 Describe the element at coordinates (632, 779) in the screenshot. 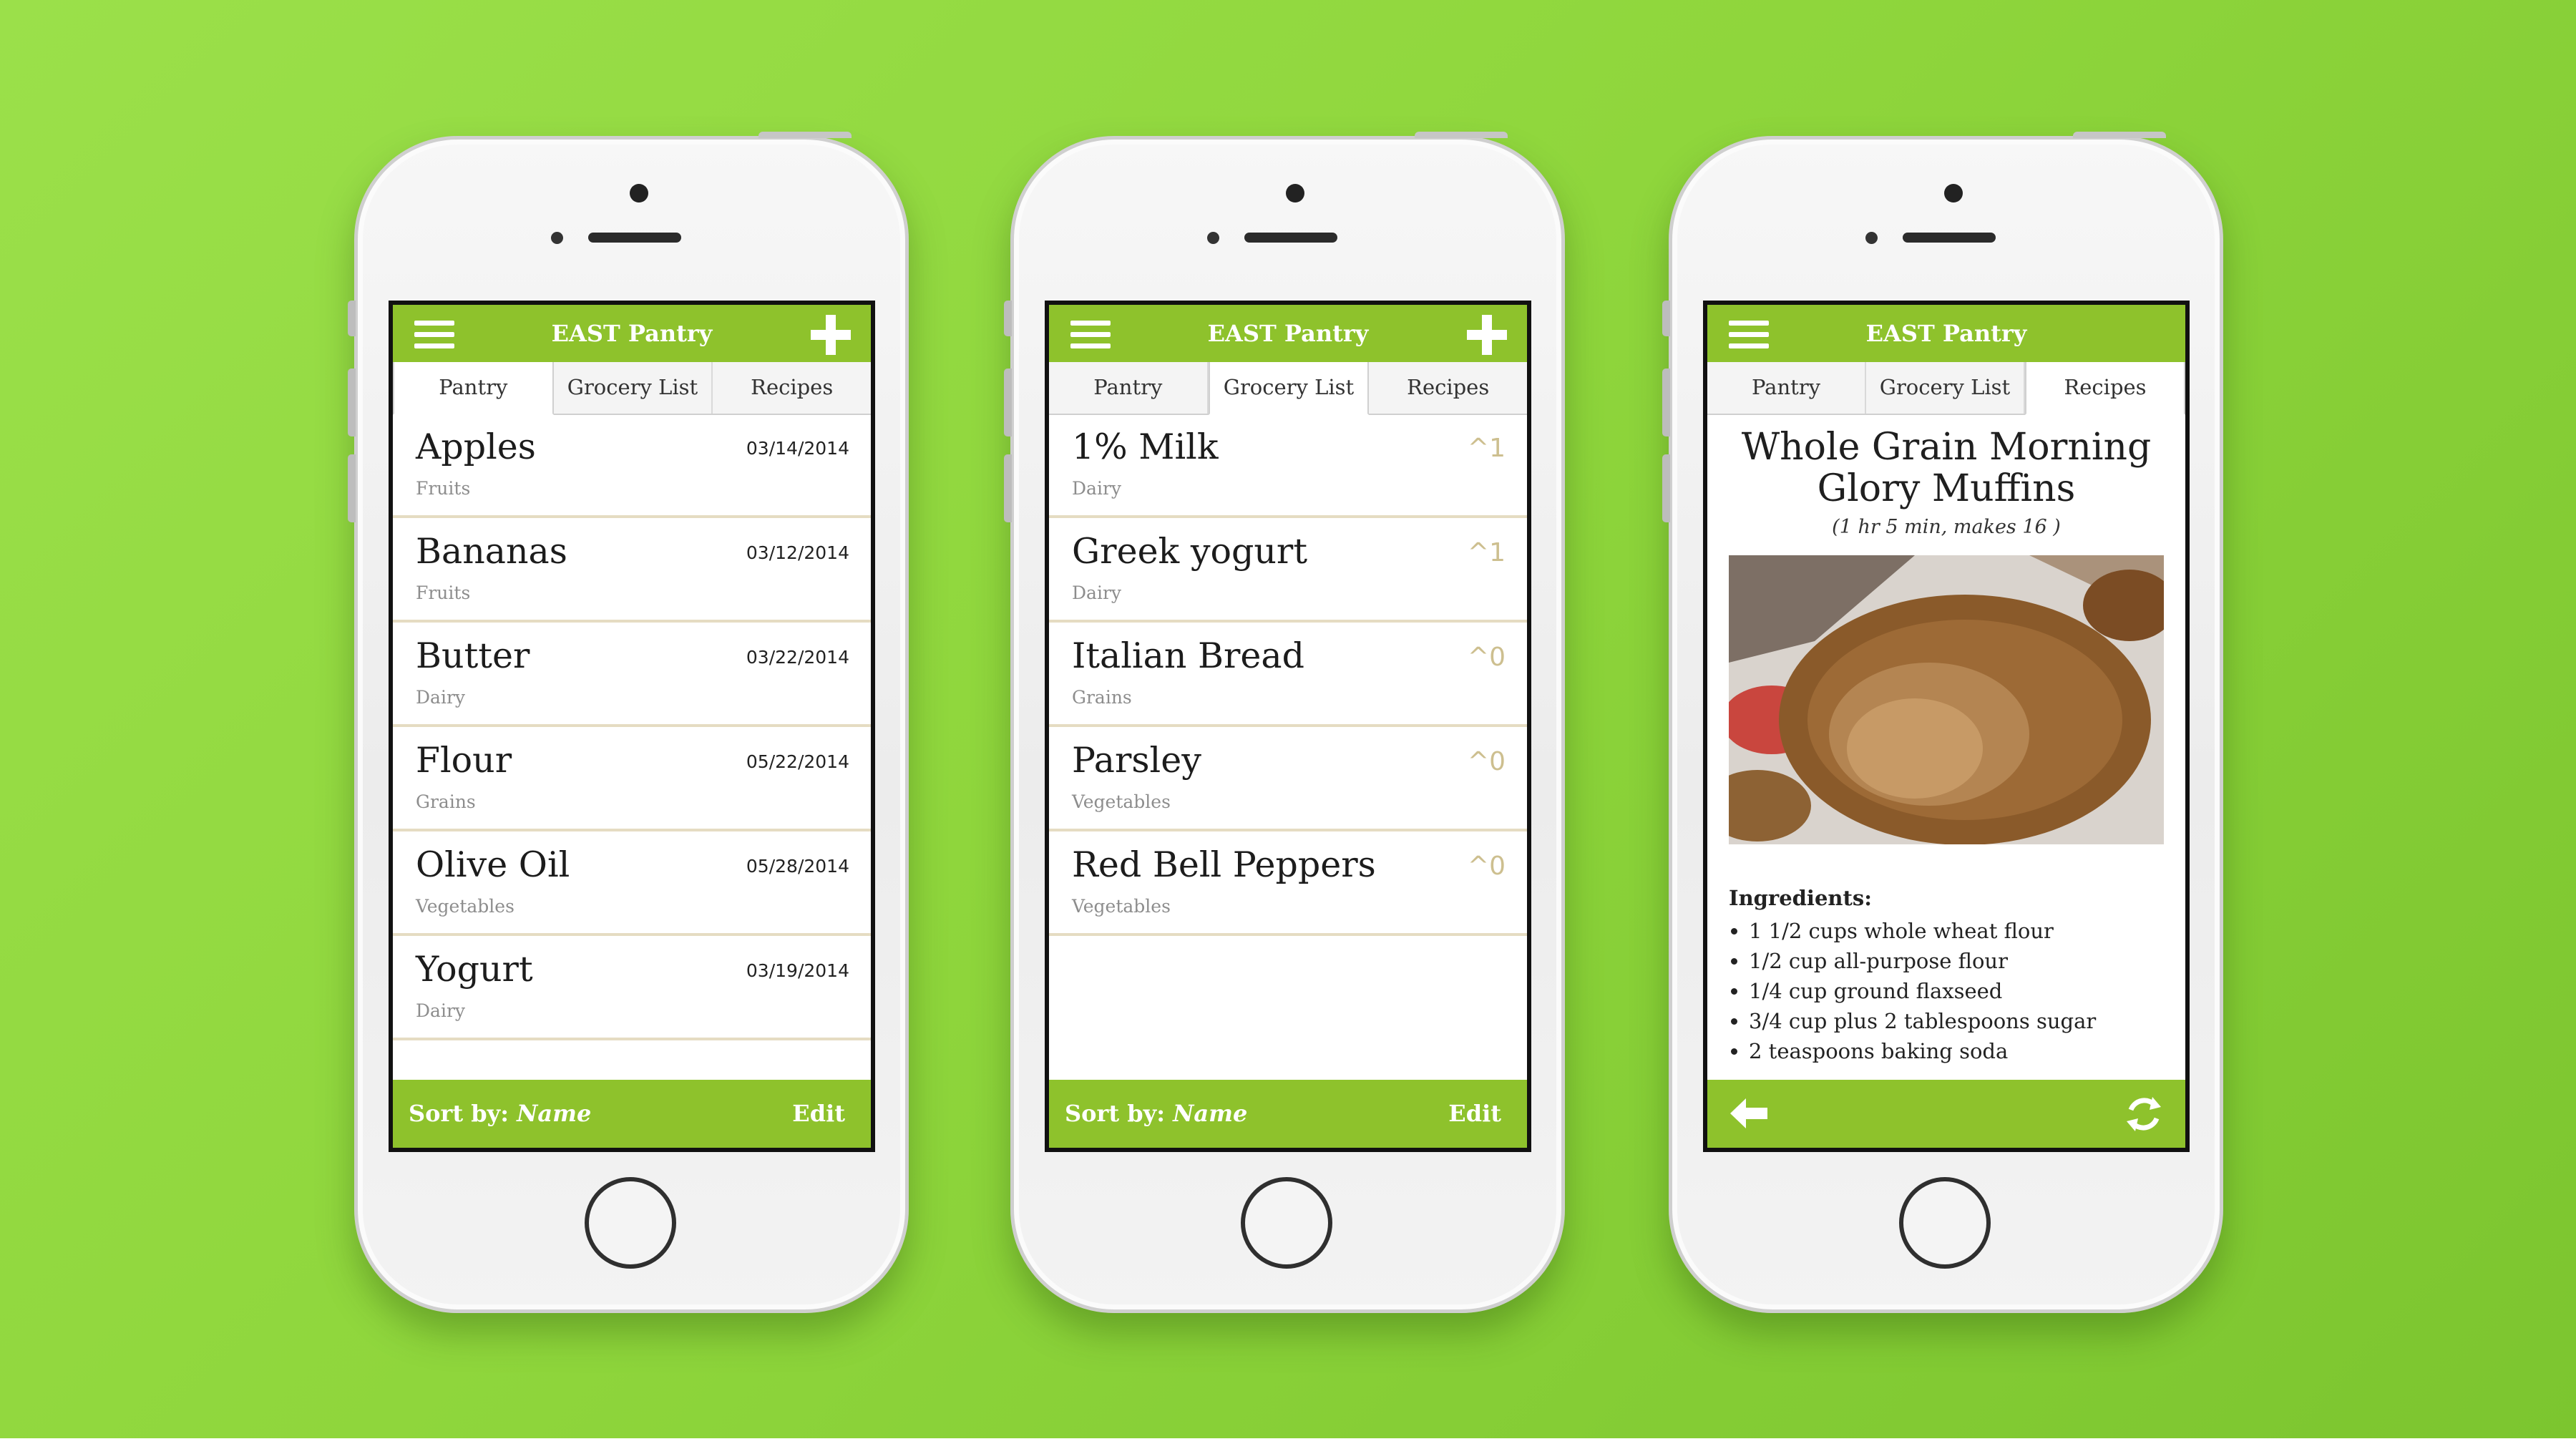

I see `list-item: Flour 05/22/2014 Grains` at that location.